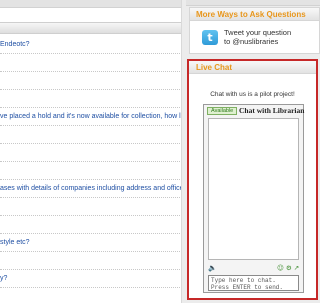  I want to click on twitter-icon: t, so click(210, 37).